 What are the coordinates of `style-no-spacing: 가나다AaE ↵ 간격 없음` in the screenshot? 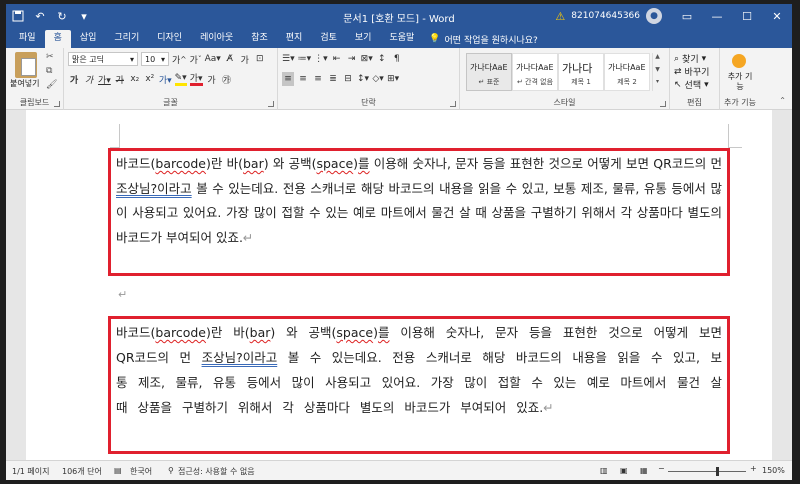 It's located at (535, 72).